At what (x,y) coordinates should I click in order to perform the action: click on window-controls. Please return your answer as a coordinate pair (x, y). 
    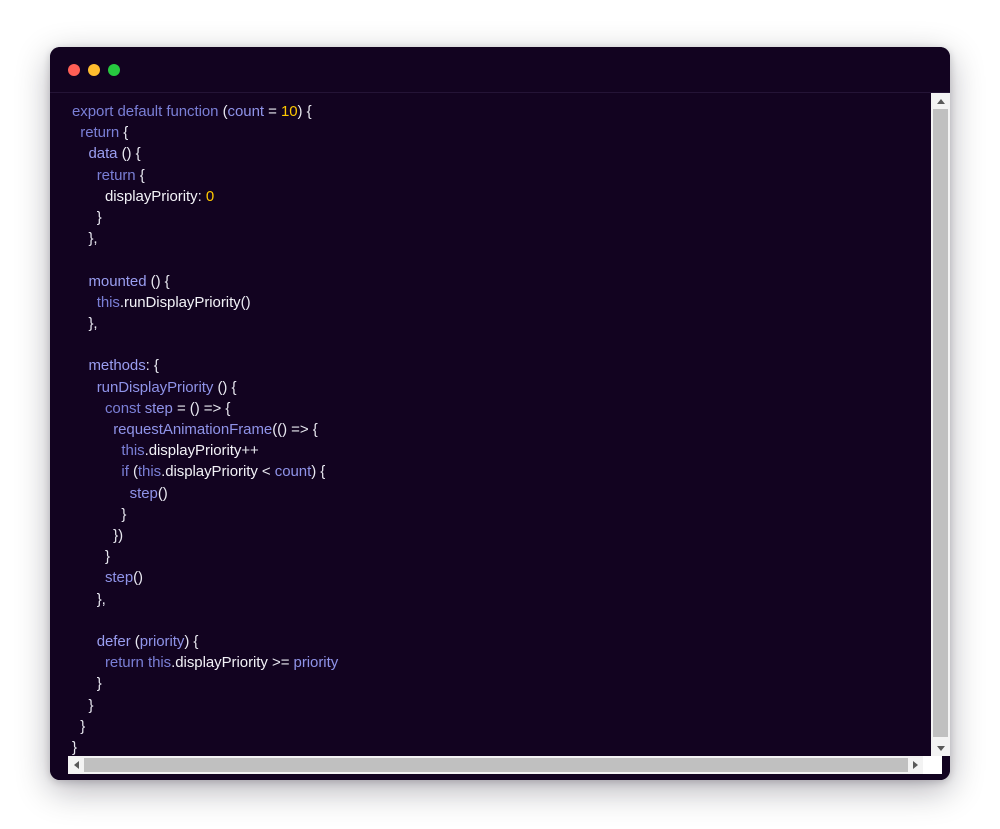
    Looking at the image, I should click on (94, 69).